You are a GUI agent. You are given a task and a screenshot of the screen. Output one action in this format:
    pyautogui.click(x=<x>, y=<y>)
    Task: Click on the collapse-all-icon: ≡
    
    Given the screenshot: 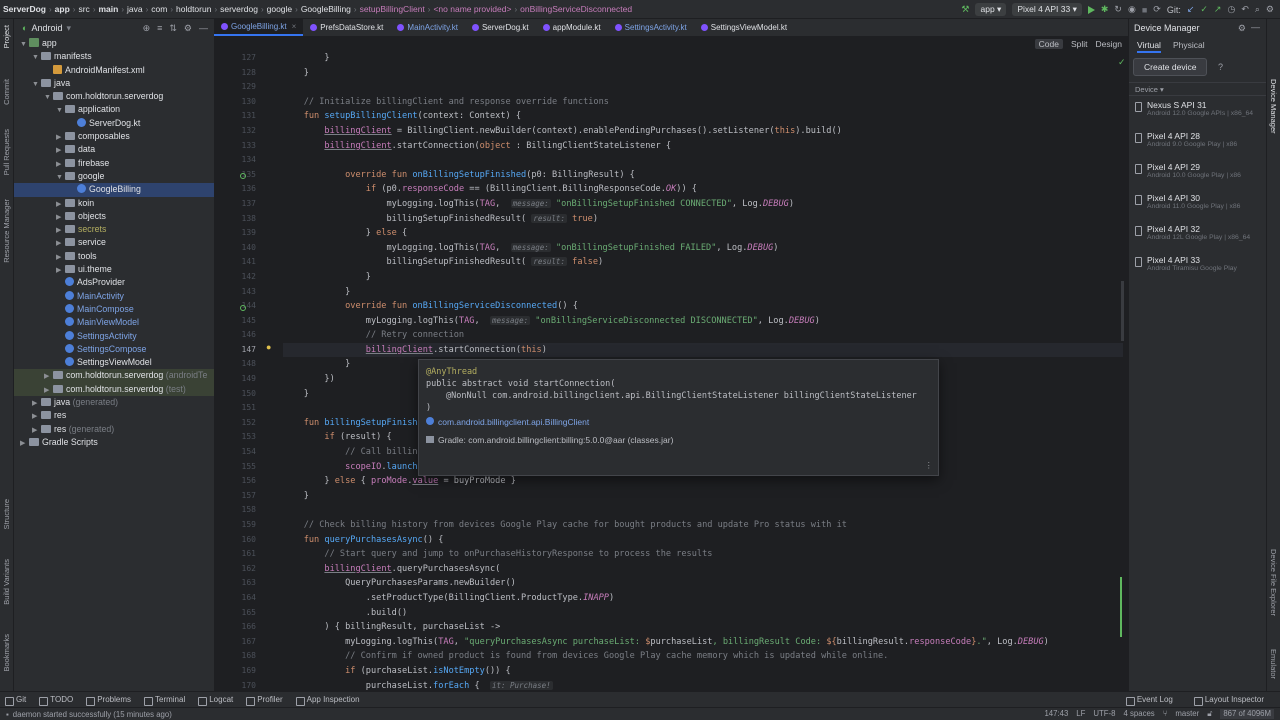 What is the action you would take?
    pyautogui.click(x=159, y=28)
    